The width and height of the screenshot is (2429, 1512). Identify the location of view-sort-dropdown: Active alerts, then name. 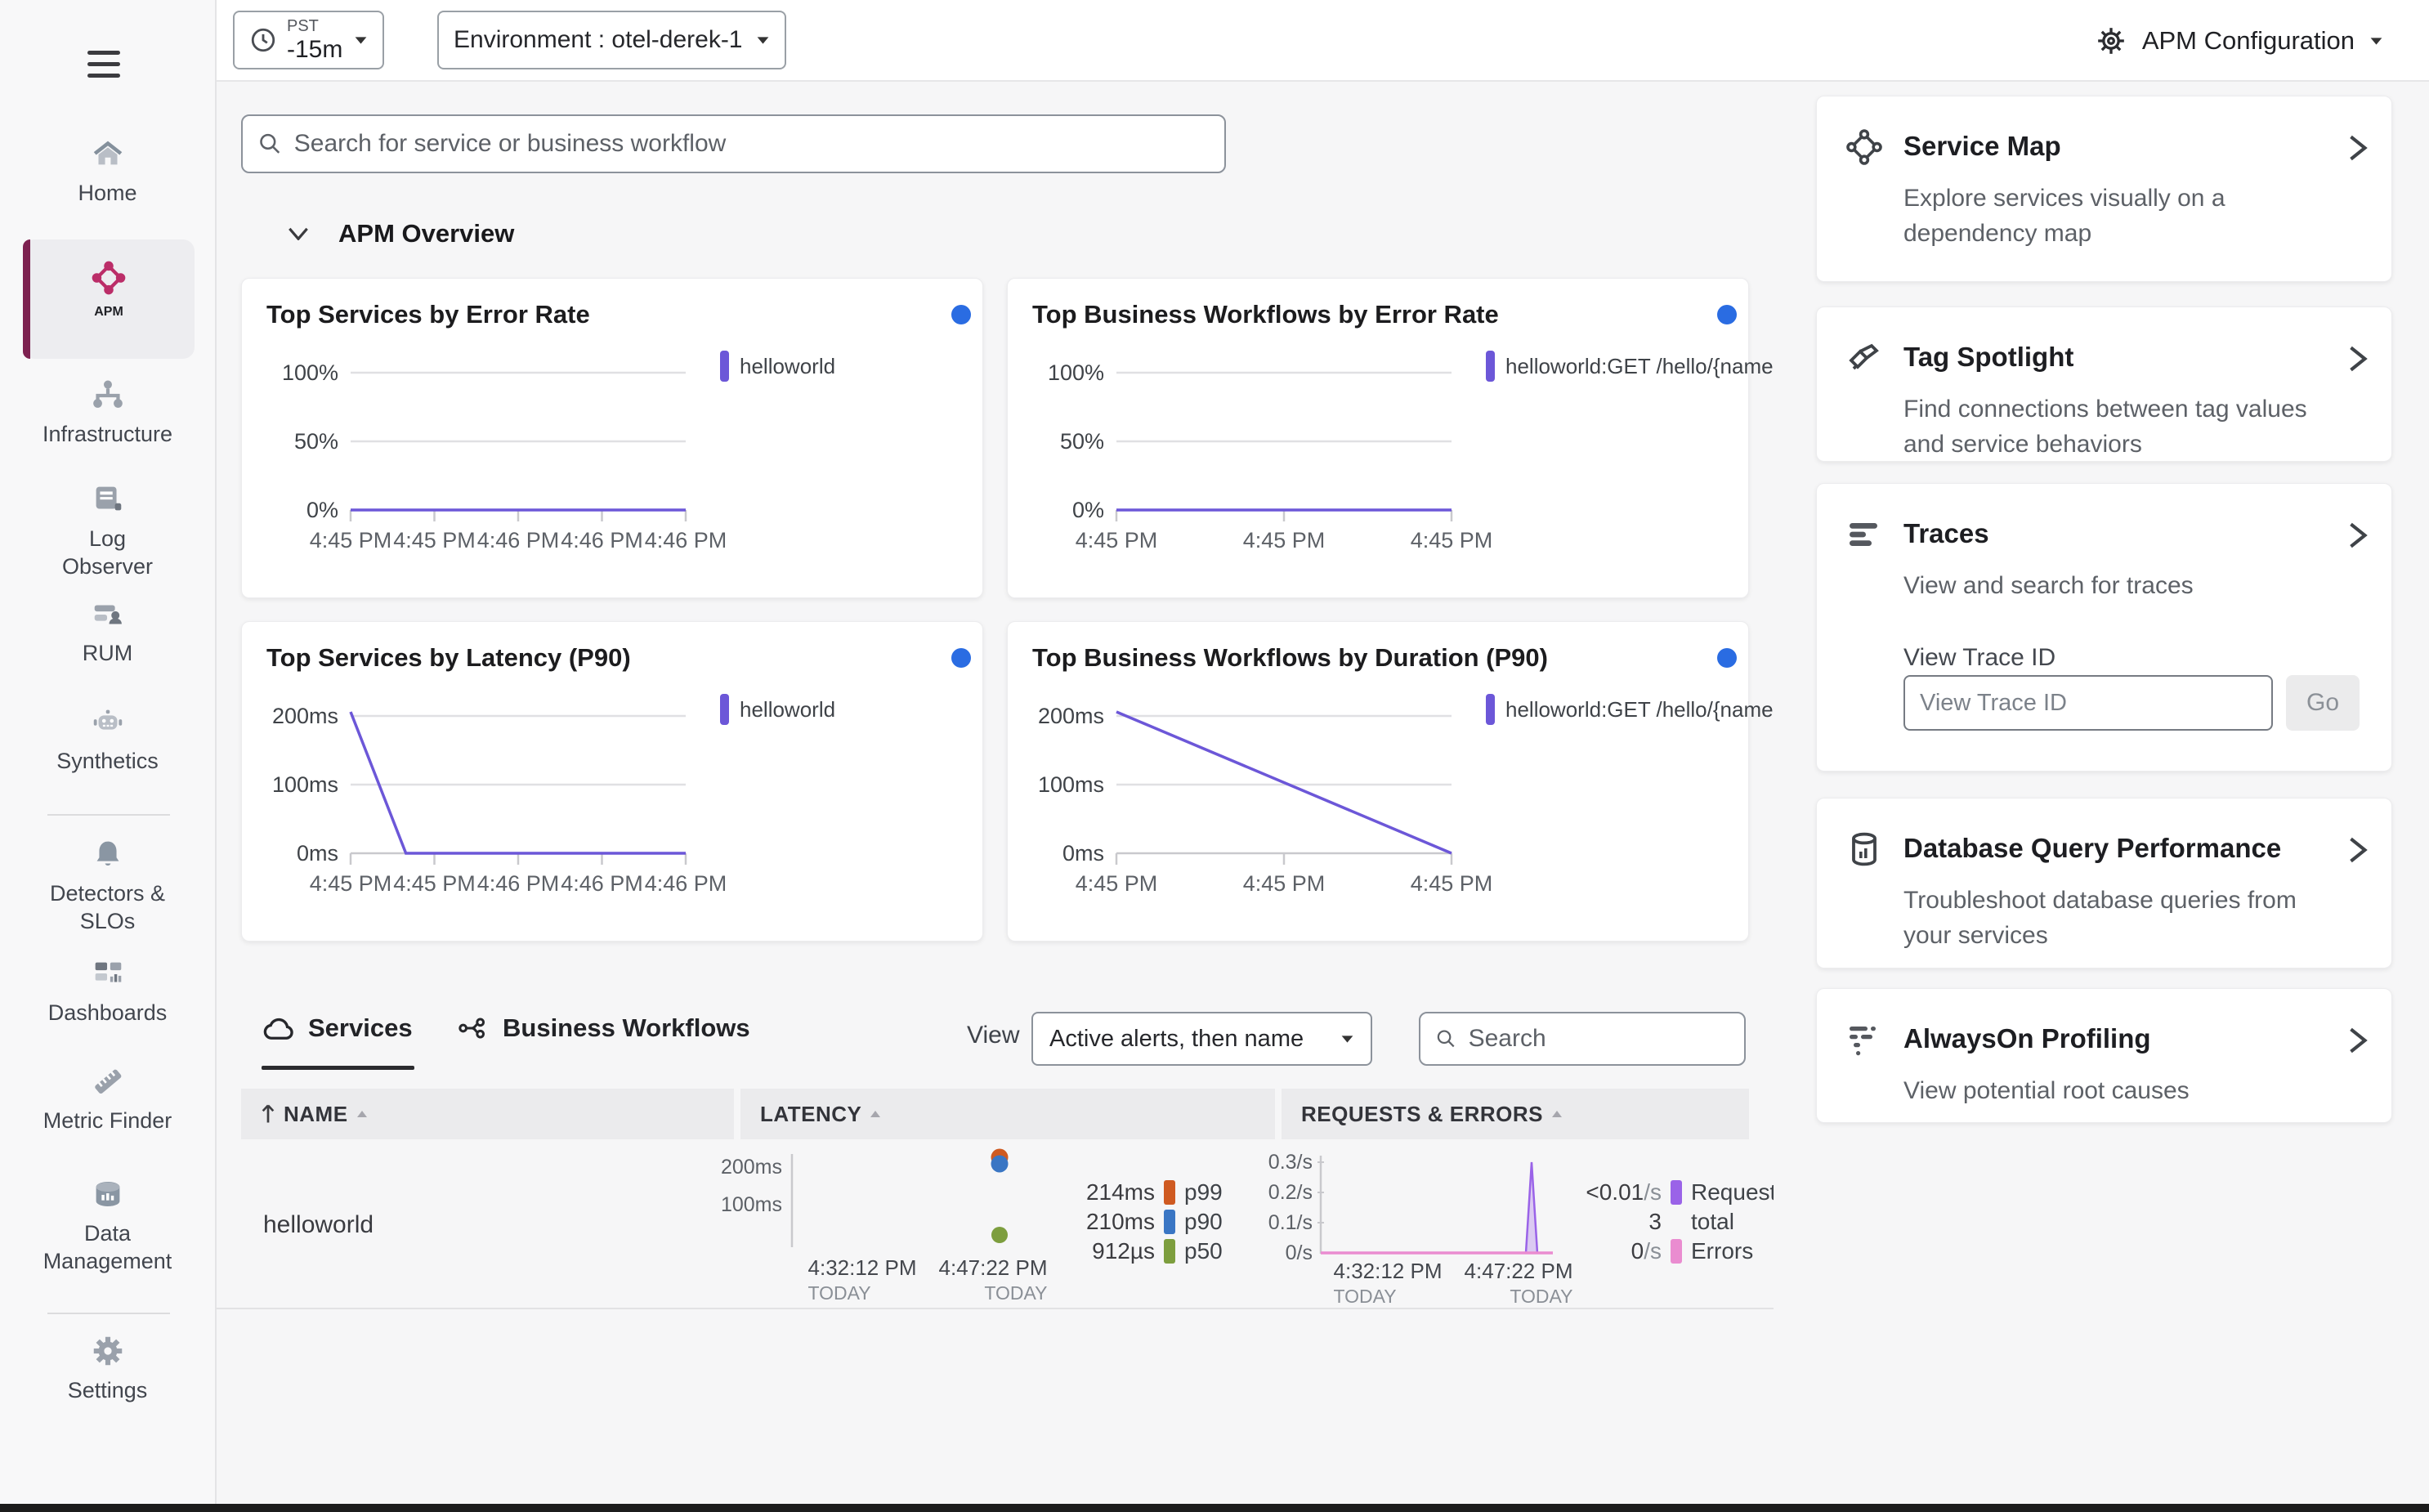
(1201, 1039).